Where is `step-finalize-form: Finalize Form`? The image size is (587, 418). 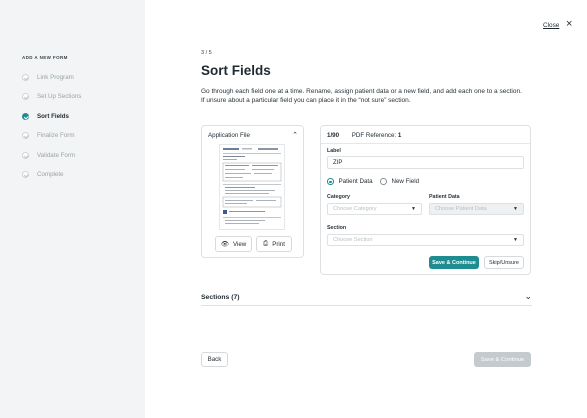 step-finalize-form: Finalize Form is located at coordinates (48, 135).